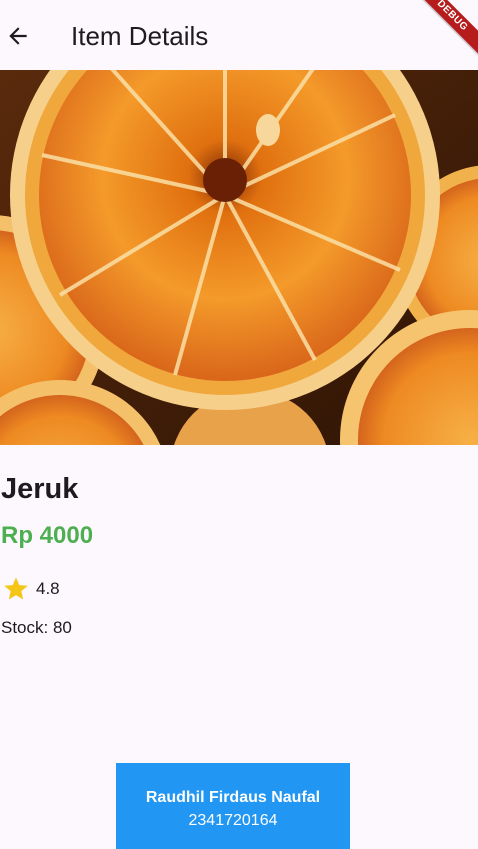  I want to click on page-title: Item Details, so click(140, 36).